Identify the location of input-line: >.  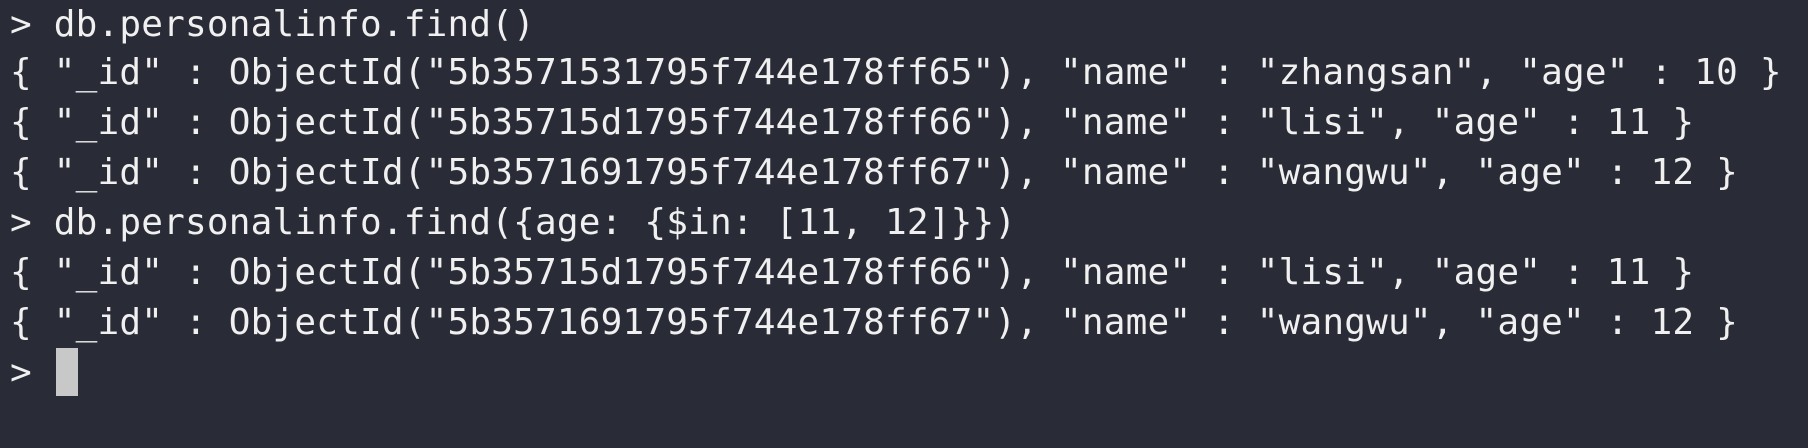
(44, 373).